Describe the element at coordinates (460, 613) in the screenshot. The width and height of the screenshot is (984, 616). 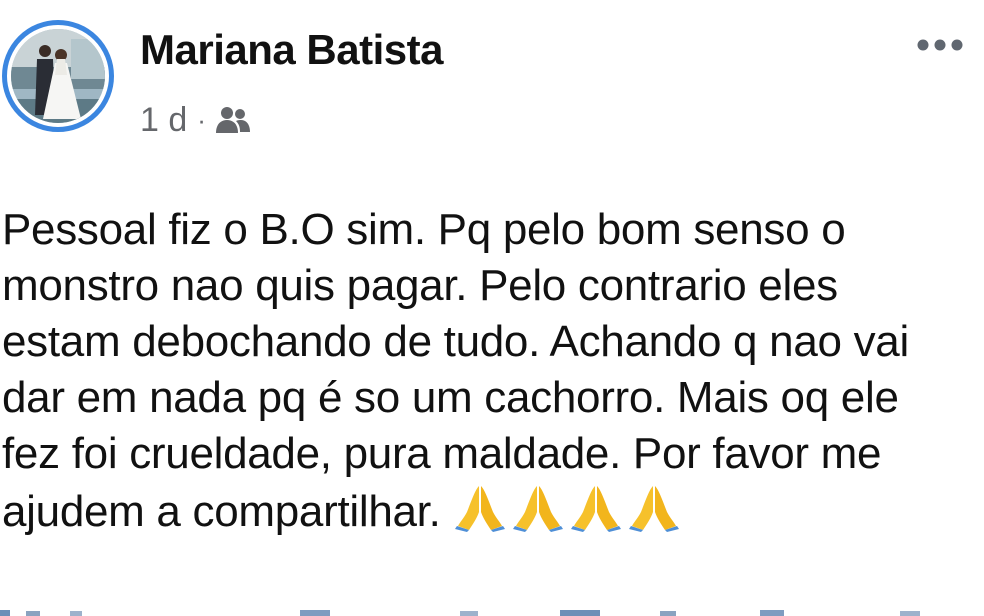
I see `cut-off-content` at that location.